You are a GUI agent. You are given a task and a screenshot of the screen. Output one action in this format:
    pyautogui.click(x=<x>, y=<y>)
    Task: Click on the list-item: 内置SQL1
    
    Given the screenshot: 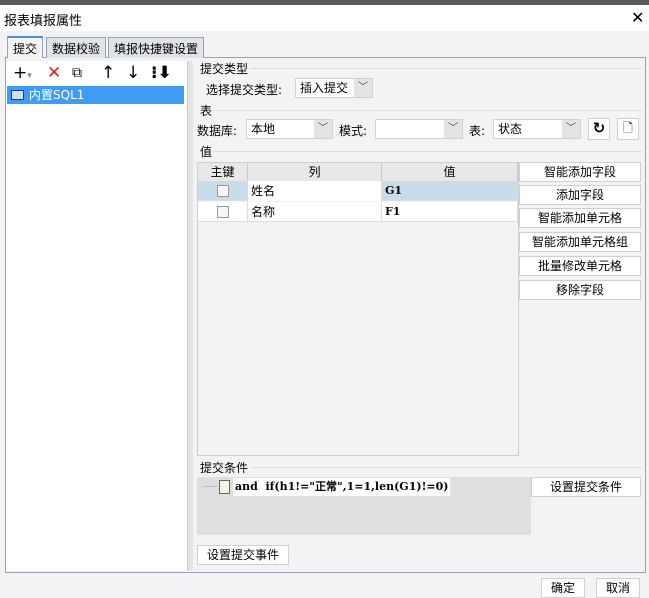 What is the action you would take?
    pyautogui.click(x=95, y=95)
    